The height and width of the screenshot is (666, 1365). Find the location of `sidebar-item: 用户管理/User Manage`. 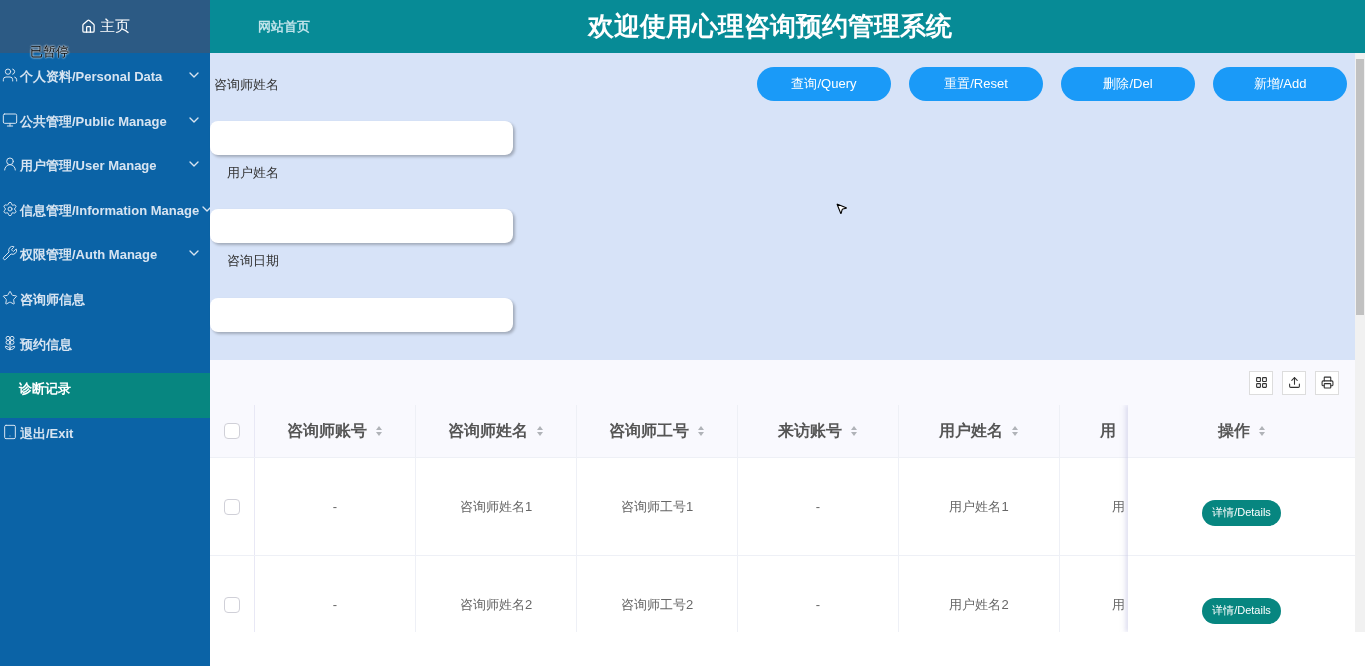

sidebar-item: 用户管理/User Manage is located at coordinates (105, 172).